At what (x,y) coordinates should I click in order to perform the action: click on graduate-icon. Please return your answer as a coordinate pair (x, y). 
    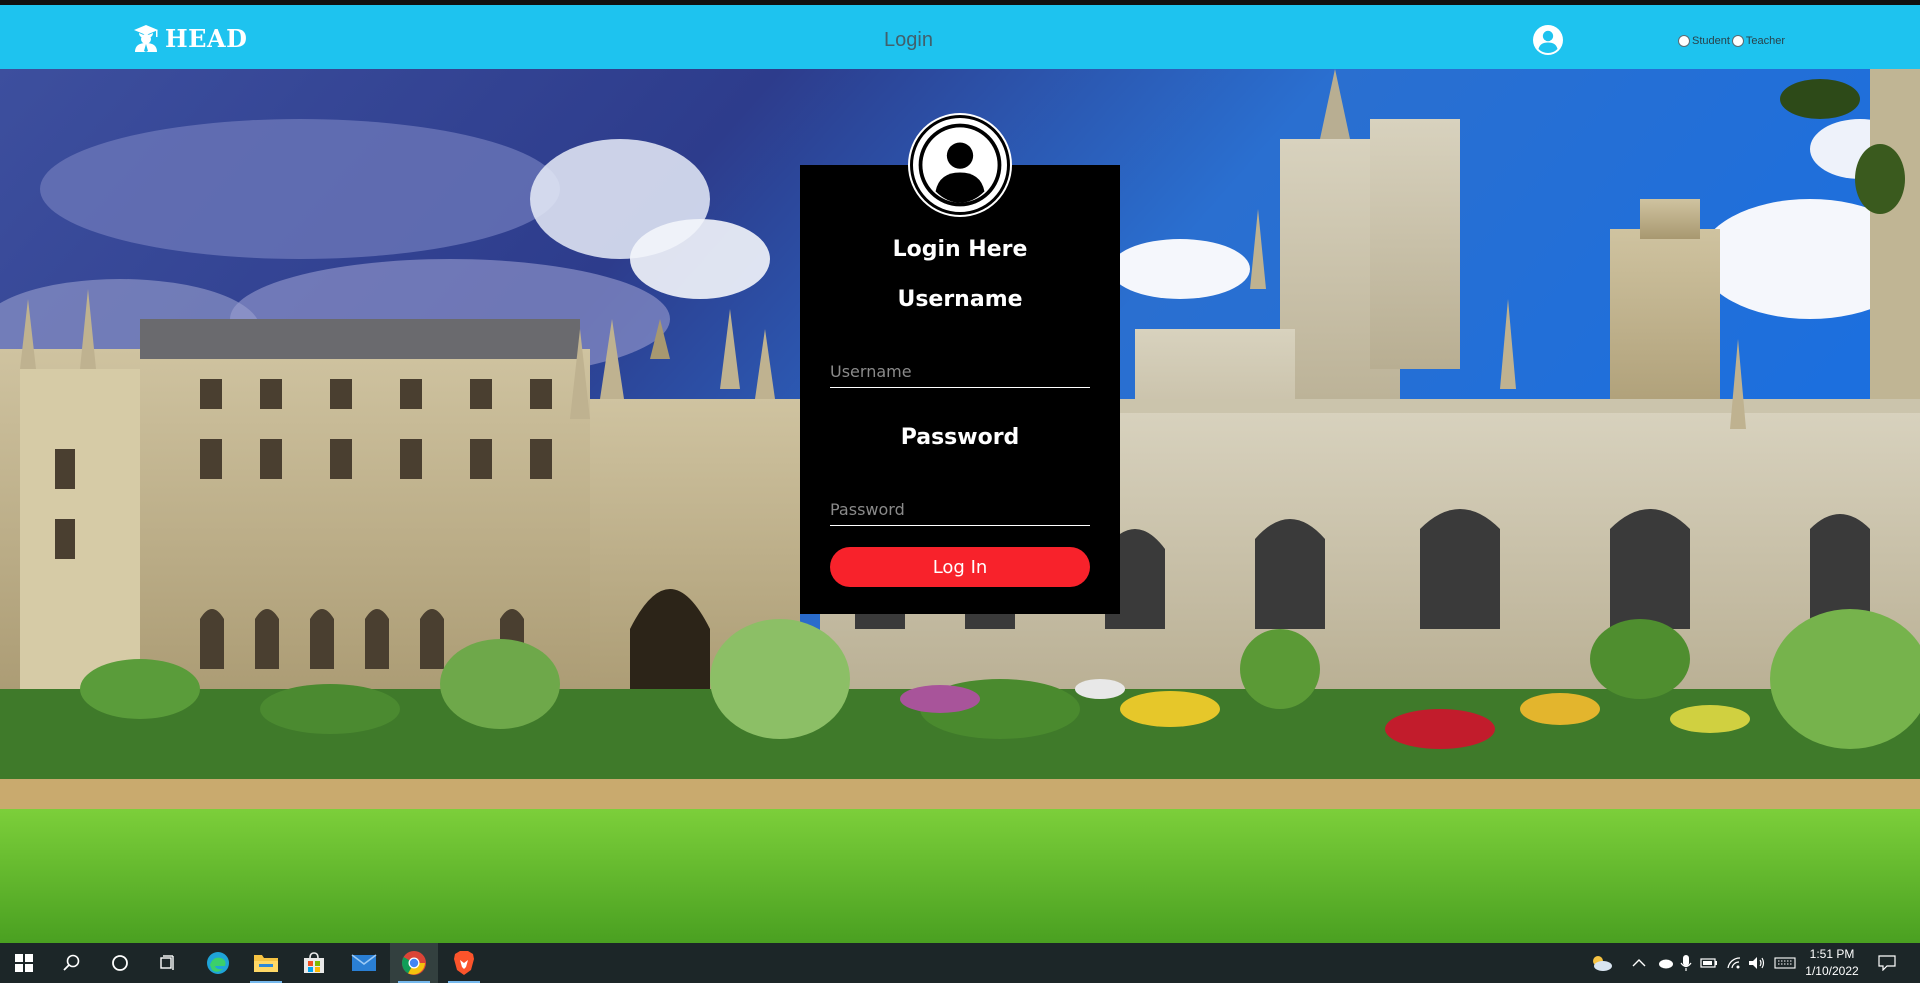
    Looking at the image, I should click on (146, 38).